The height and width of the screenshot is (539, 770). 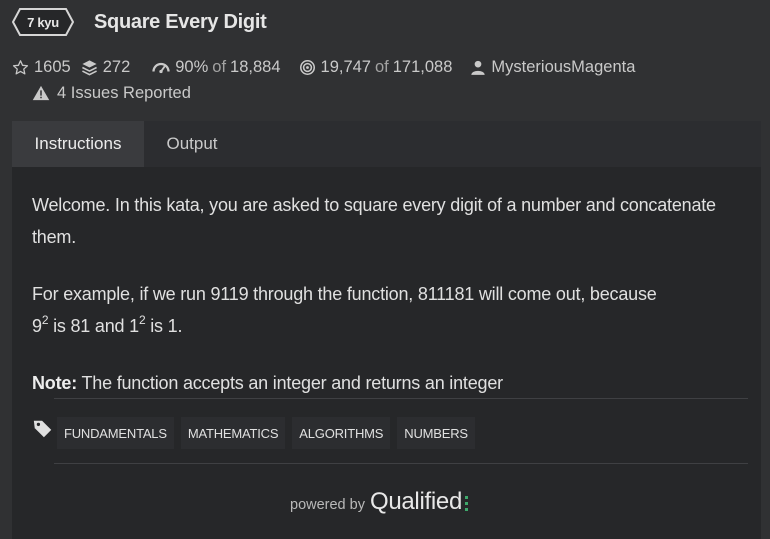 I want to click on satisfaction-percent: 90%, so click(x=192, y=66).